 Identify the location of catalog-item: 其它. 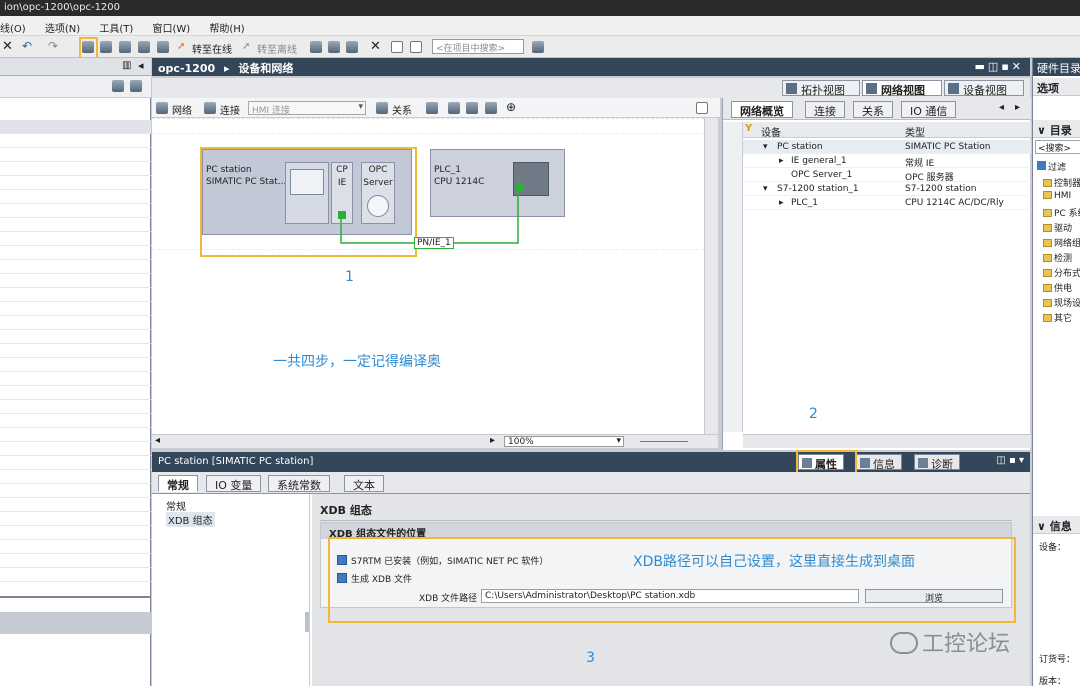
(1058, 318).